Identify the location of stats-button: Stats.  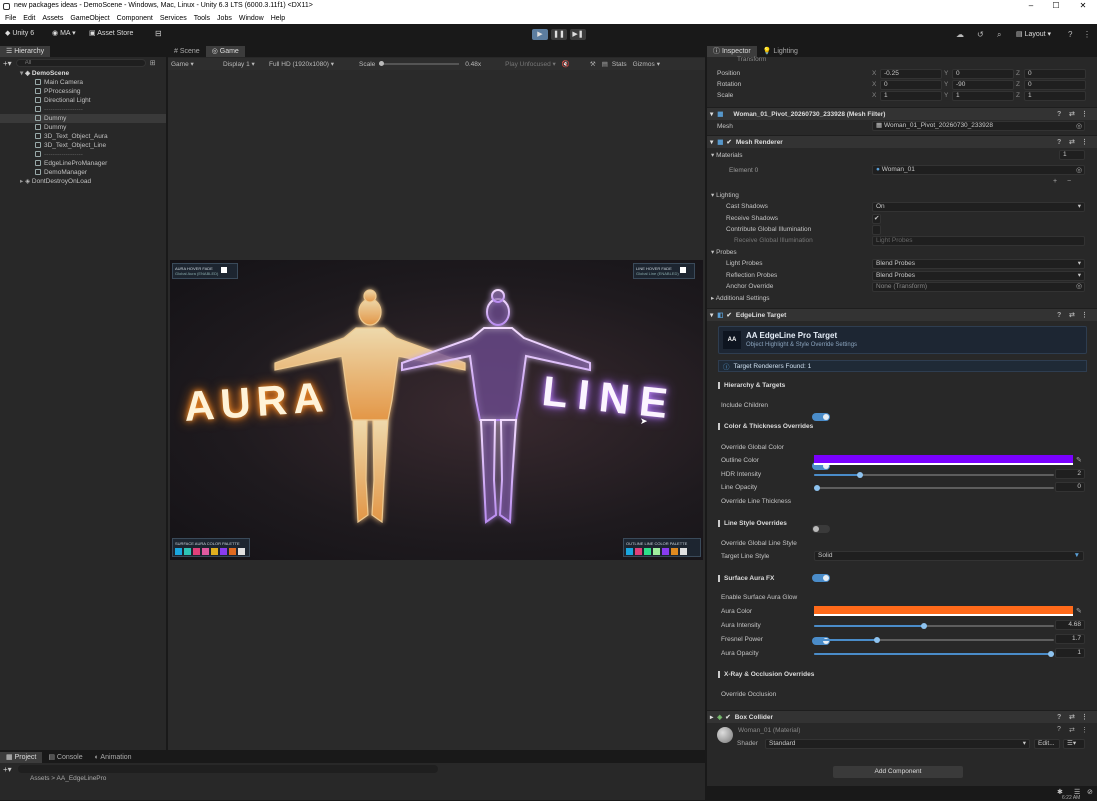
(619, 64).